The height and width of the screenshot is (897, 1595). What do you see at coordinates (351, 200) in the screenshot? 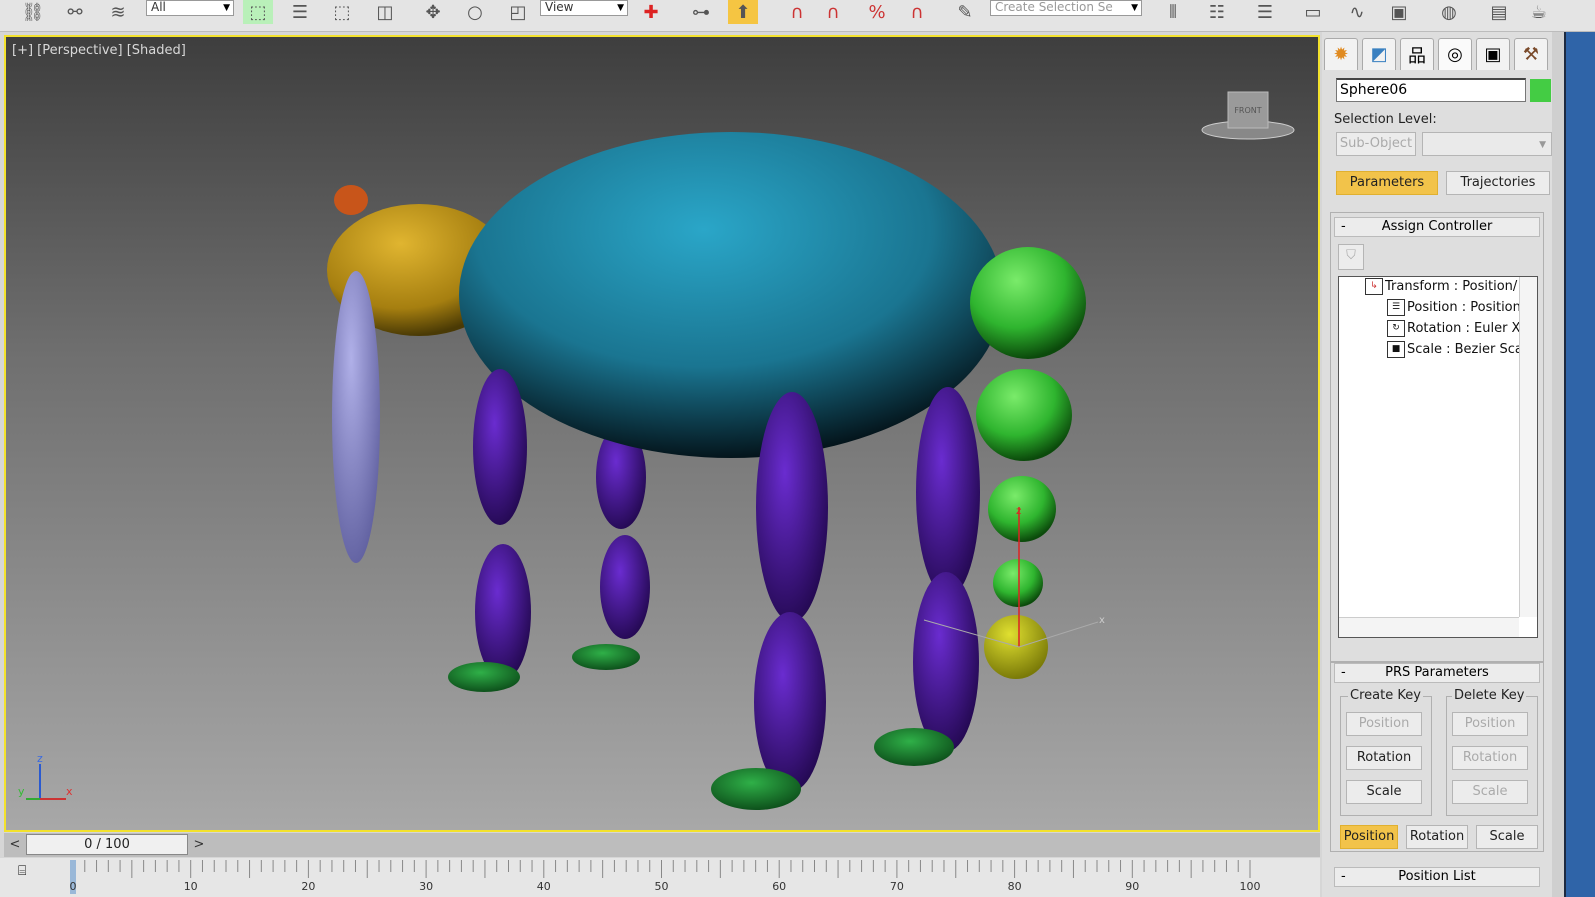
I see `nose-sphere` at bounding box center [351, 200].